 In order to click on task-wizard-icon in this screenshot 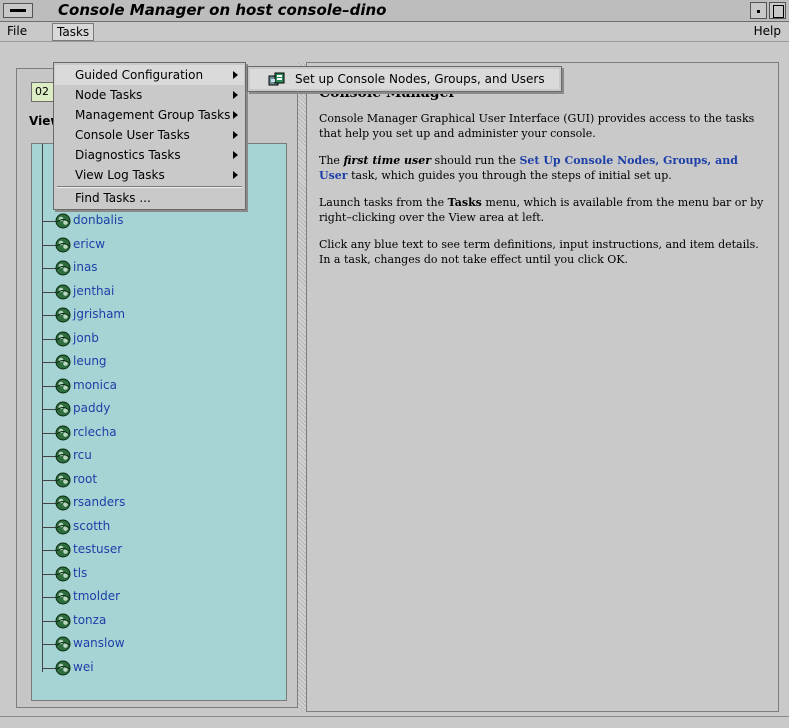, I will do `click(276, 79)`.